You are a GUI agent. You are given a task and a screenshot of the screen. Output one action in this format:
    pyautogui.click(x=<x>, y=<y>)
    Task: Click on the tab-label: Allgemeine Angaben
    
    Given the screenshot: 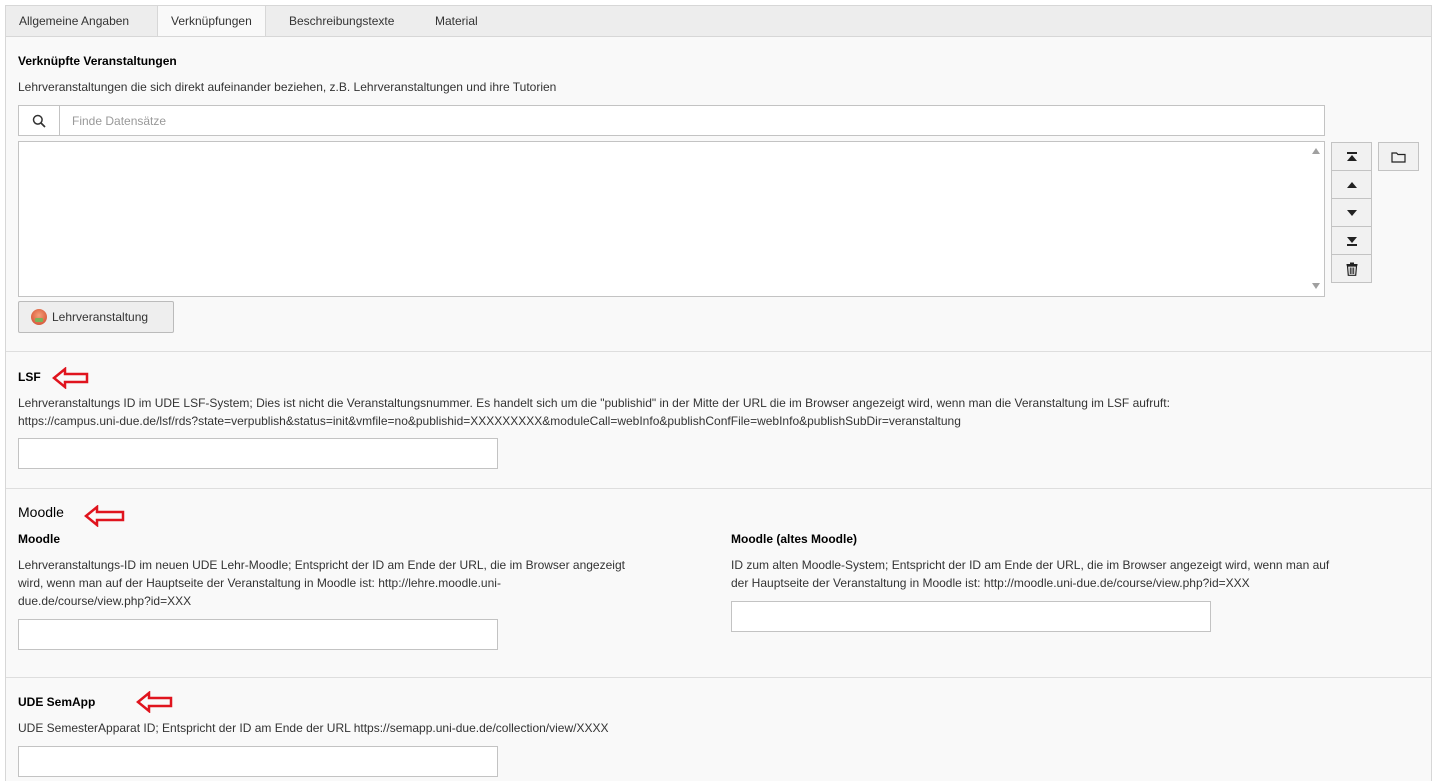 What is the action you would take?
    pyautogui.click(x=74, y=21)
    